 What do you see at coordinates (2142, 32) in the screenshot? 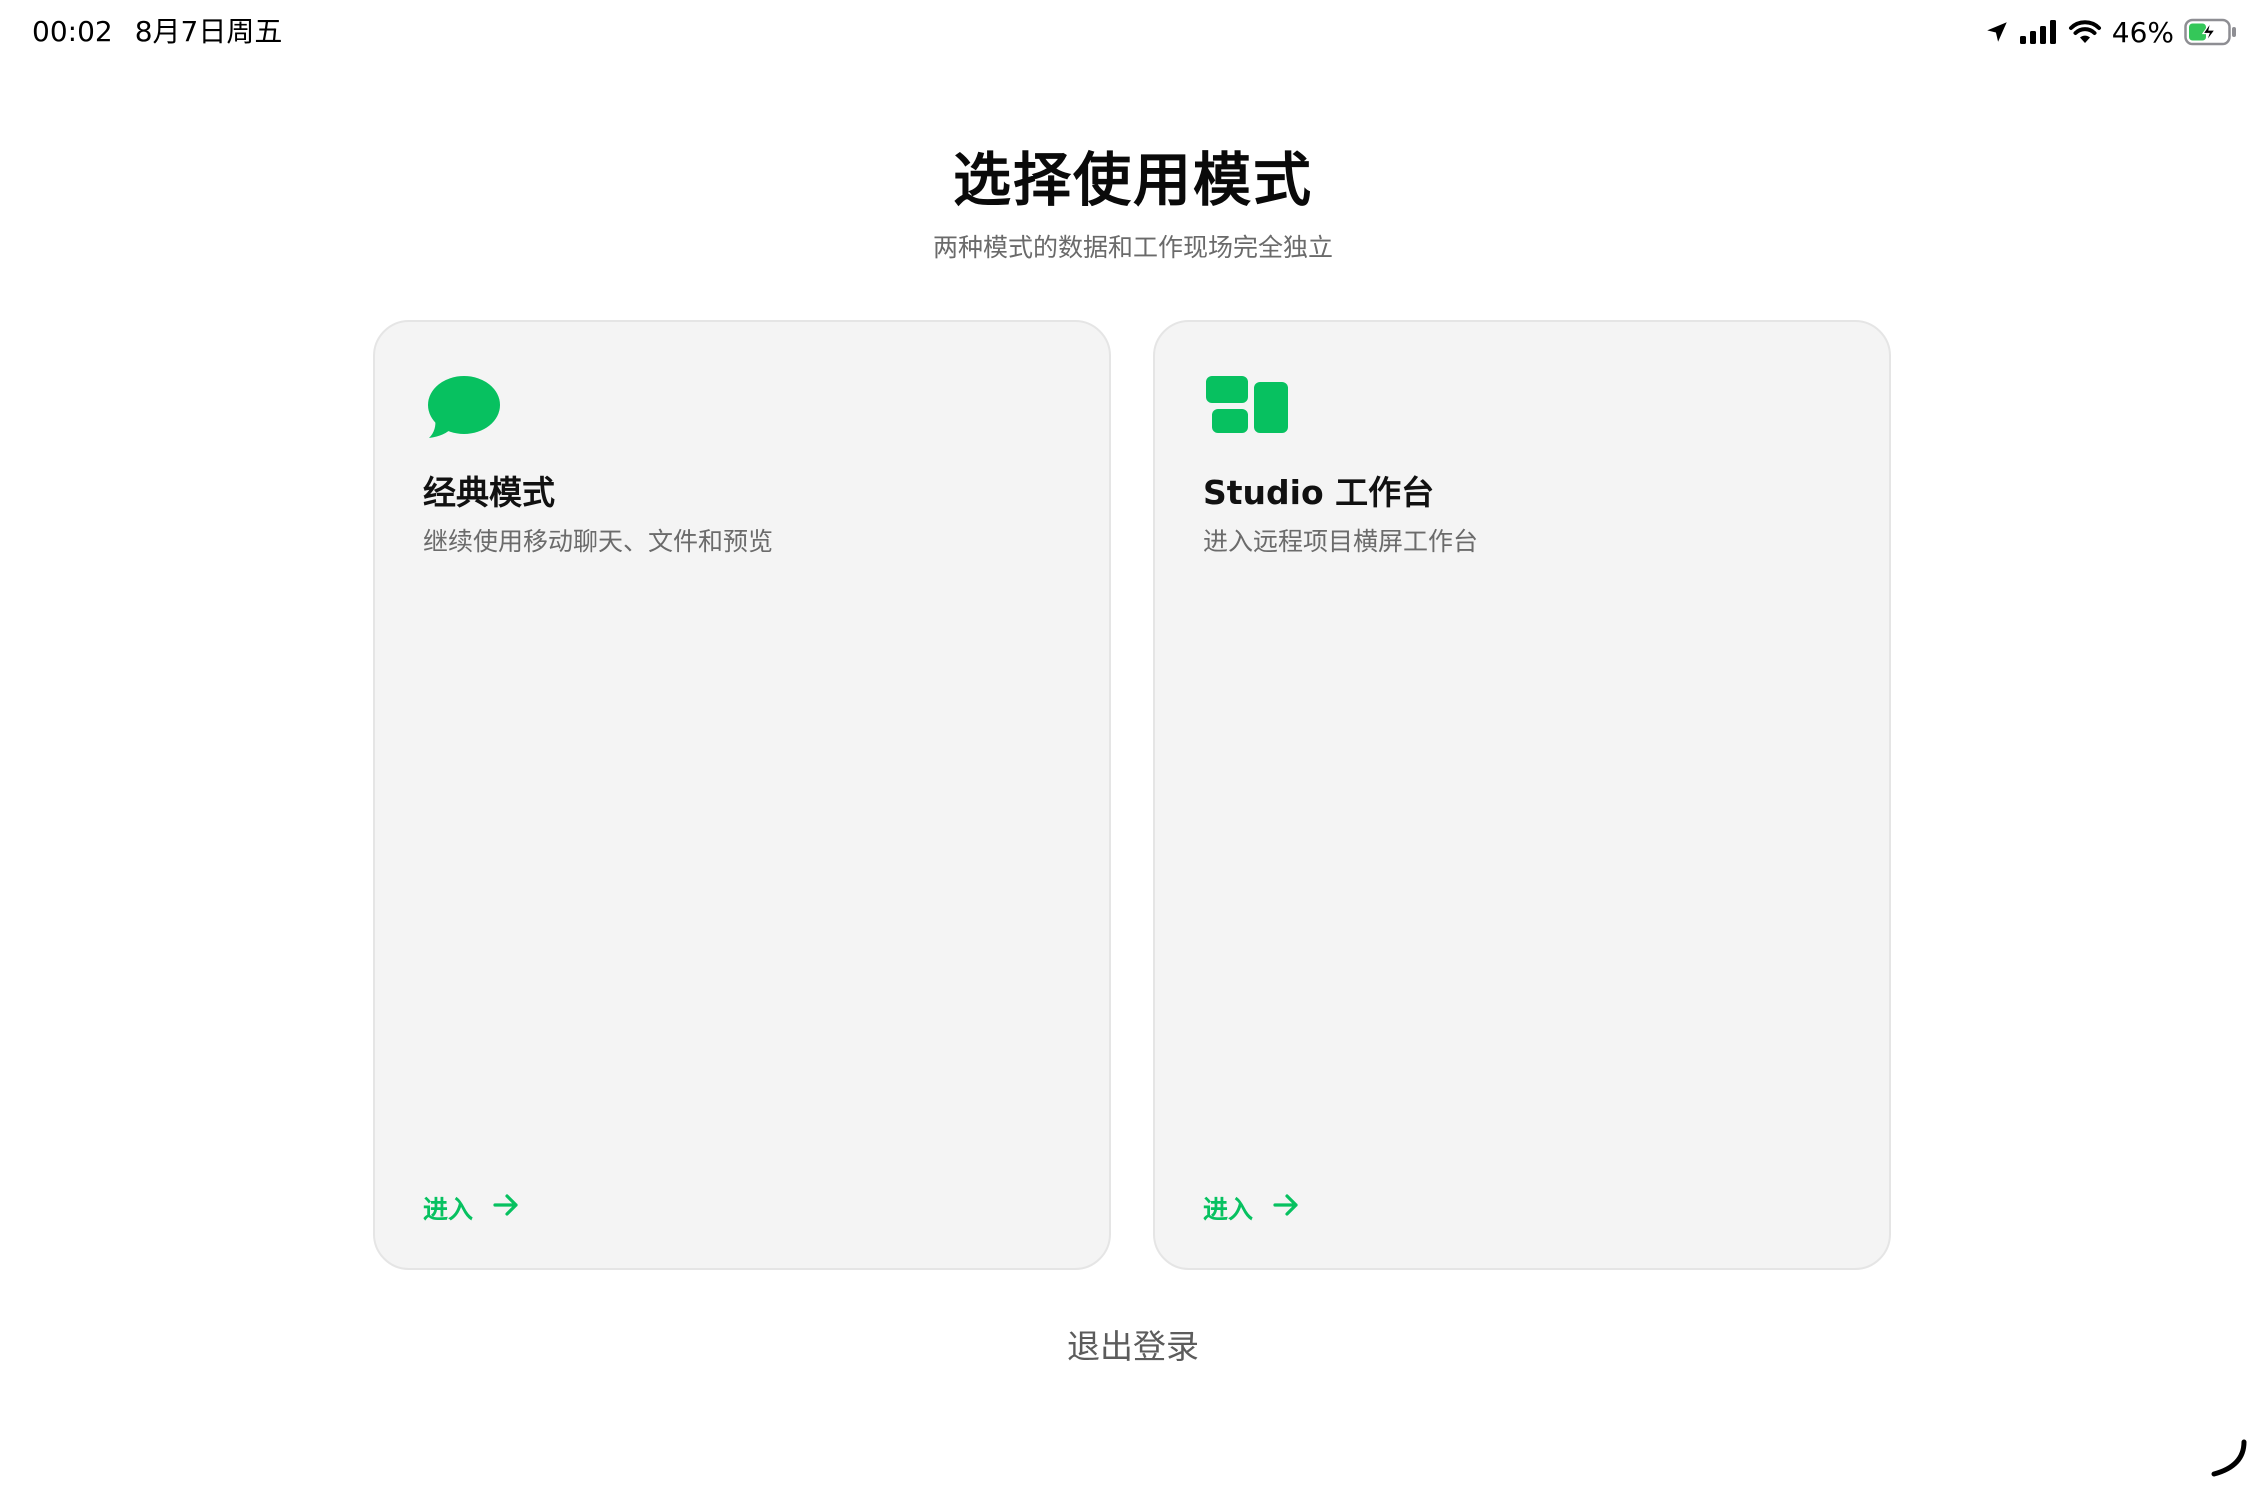
I see `battery-percent: 46%` at bounding box center [2142, 32].